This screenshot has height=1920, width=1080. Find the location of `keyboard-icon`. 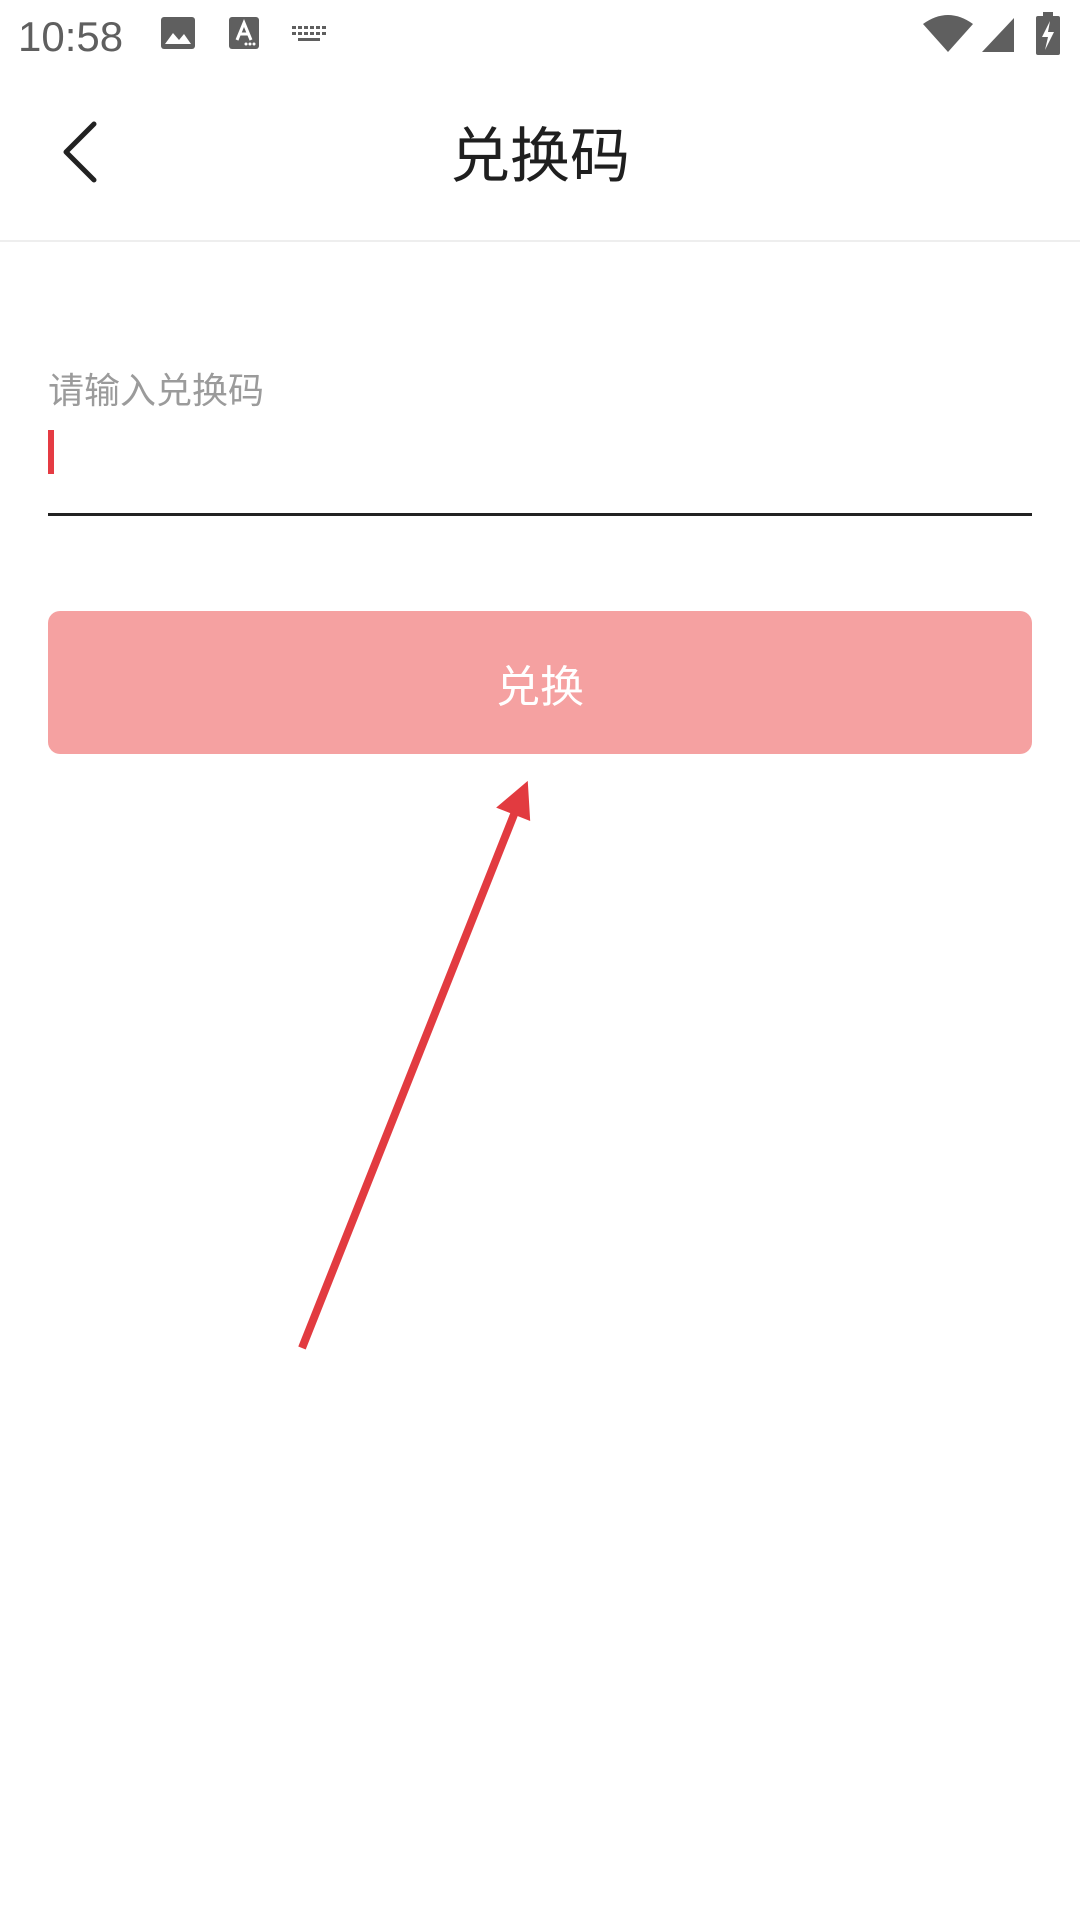

keyboard-icon is located at coordinates (309, 33).